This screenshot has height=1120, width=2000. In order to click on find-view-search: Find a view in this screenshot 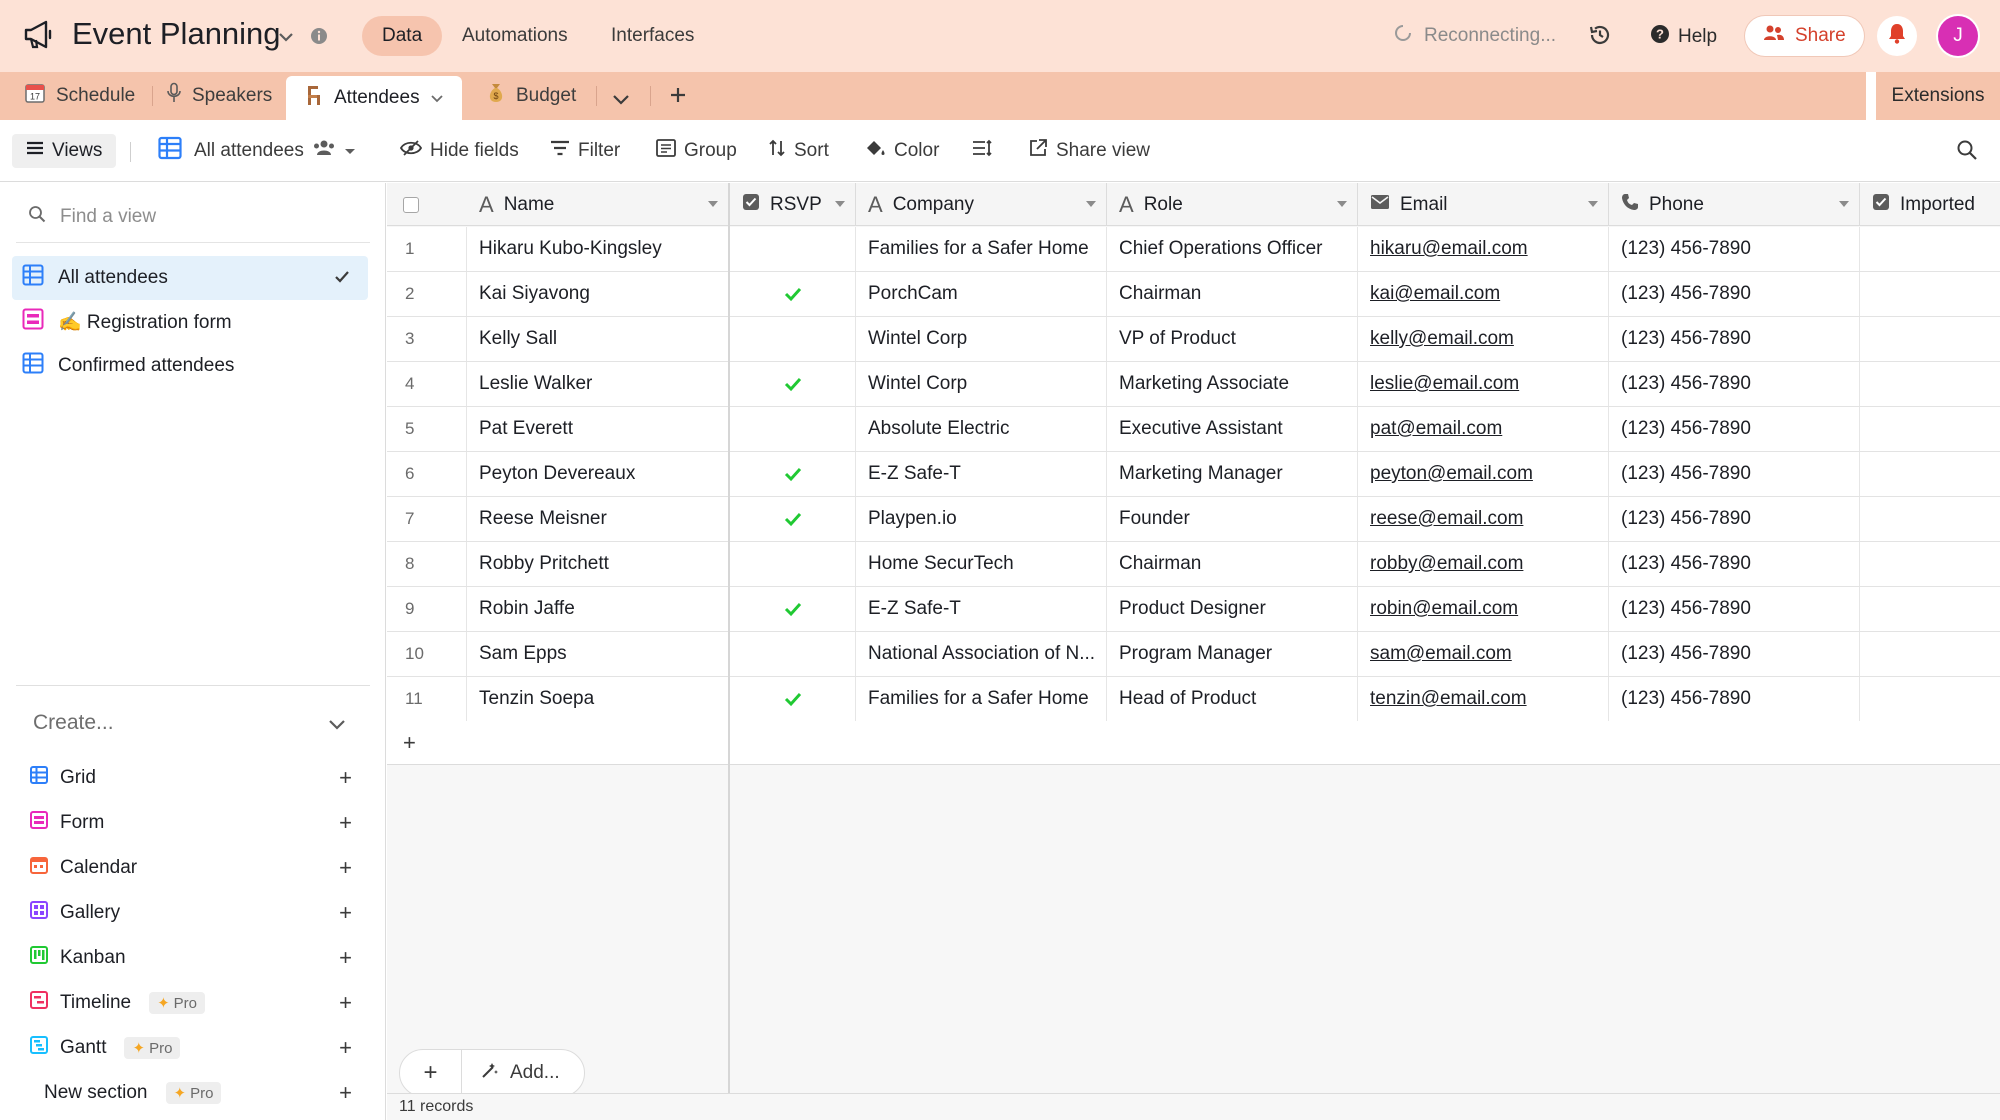, I will do `click(92, 217)`.